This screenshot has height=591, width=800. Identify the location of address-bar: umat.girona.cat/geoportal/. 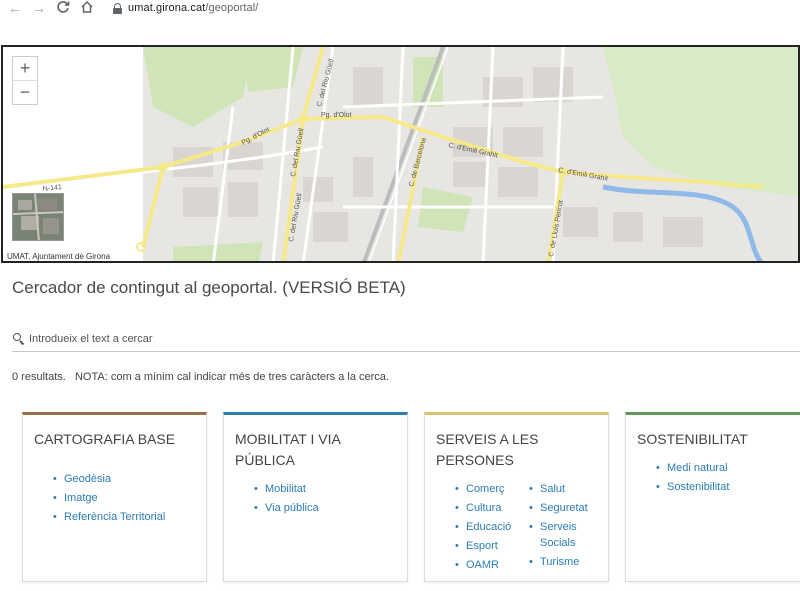
(185, 8).